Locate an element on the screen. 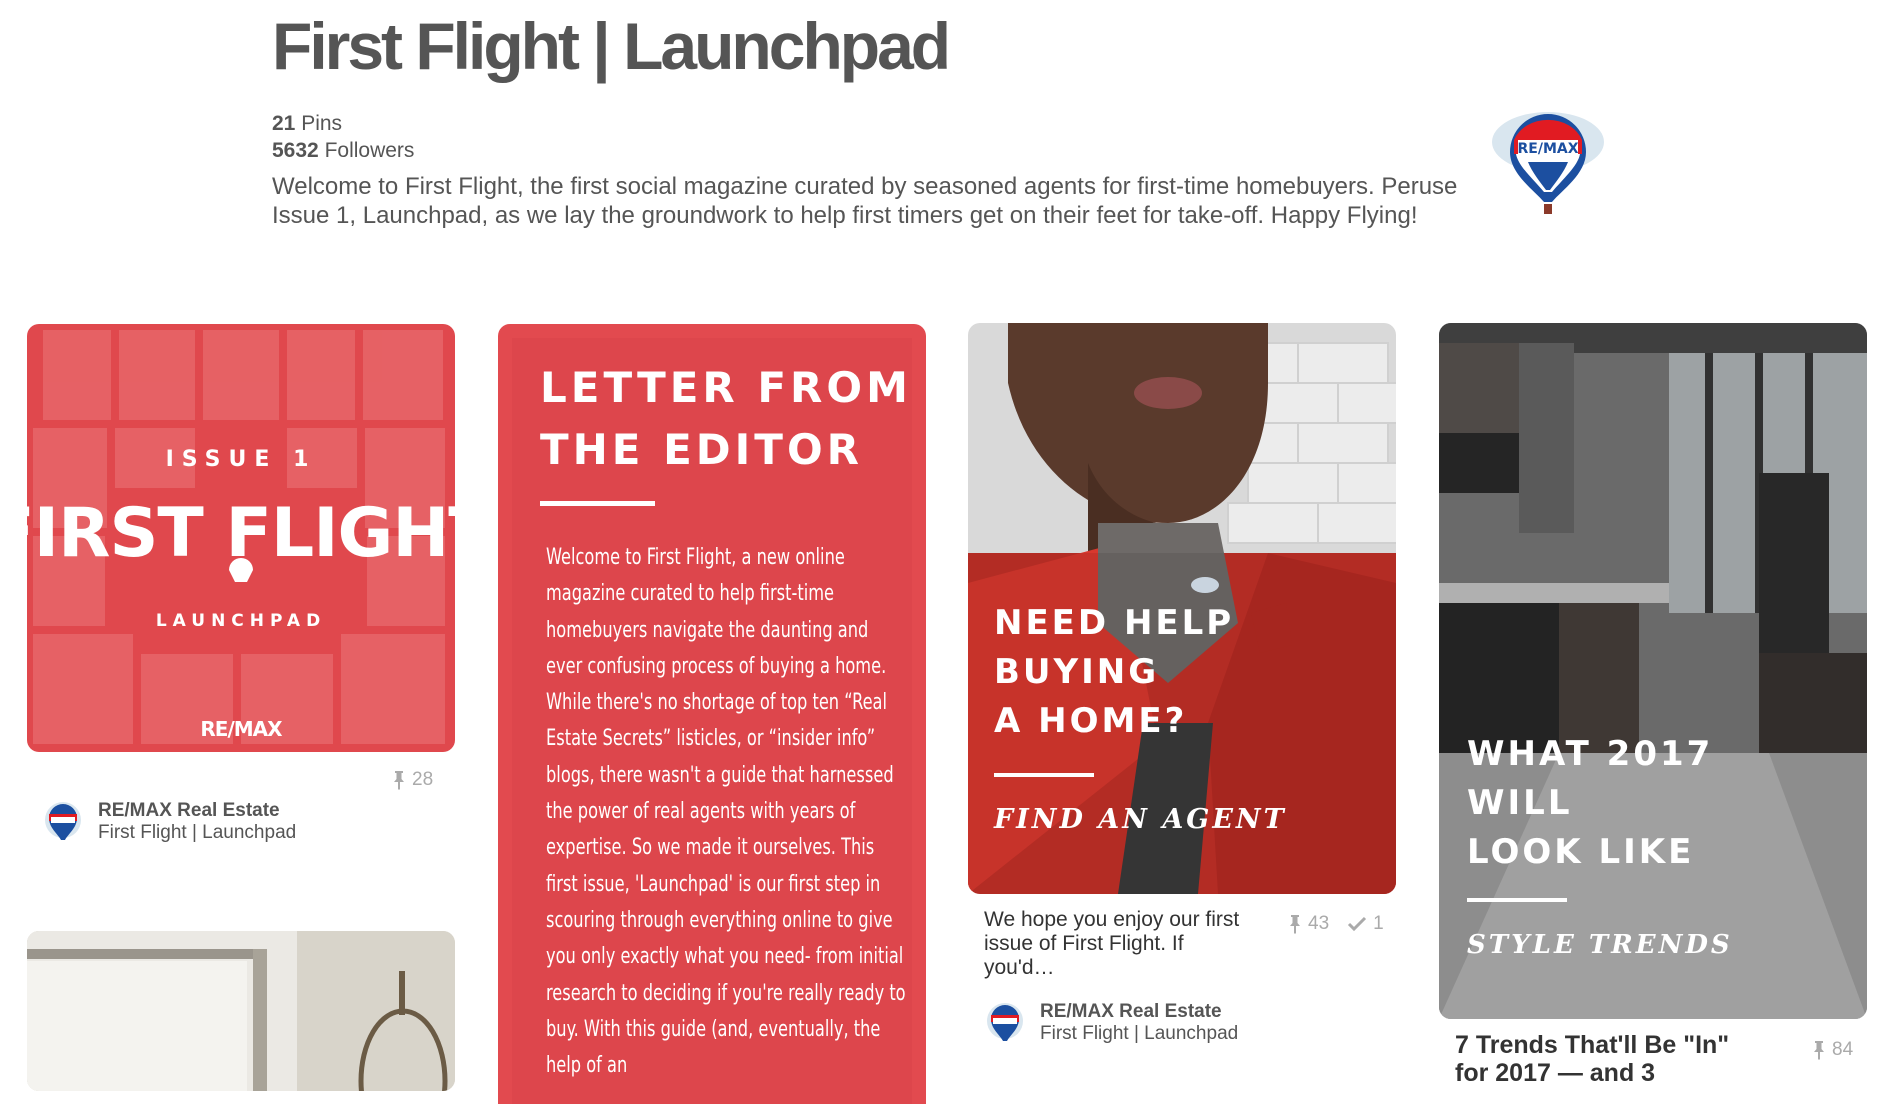 This screenshot has width=1878, height=1104. repin-count: 43 1 is located at coordinates (1336, 924).